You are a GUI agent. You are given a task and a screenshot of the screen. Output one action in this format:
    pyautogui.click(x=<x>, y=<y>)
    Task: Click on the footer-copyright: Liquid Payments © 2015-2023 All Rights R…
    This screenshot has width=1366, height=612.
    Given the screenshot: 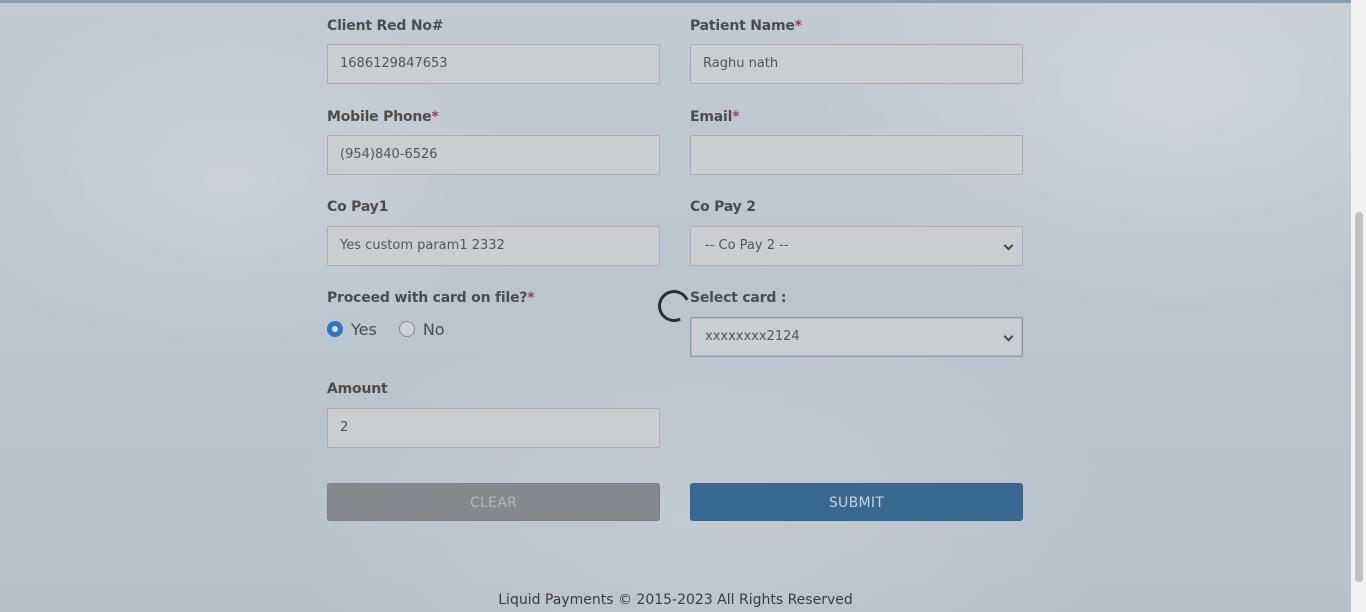 What is the action you would take?
    pyautogui.click(x=675, y=600)
    